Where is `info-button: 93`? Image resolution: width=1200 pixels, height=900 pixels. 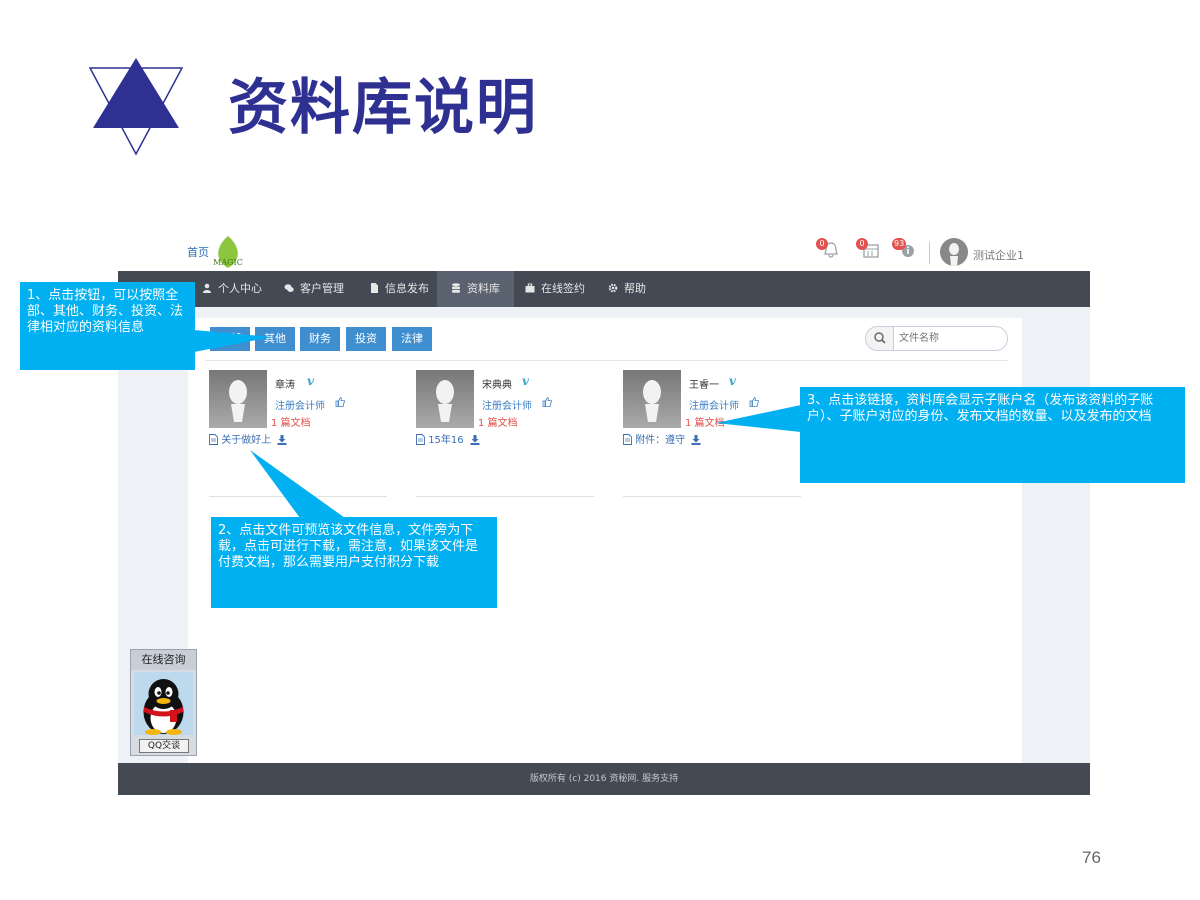 info-button: 93 is located at coordinates (904, 250).